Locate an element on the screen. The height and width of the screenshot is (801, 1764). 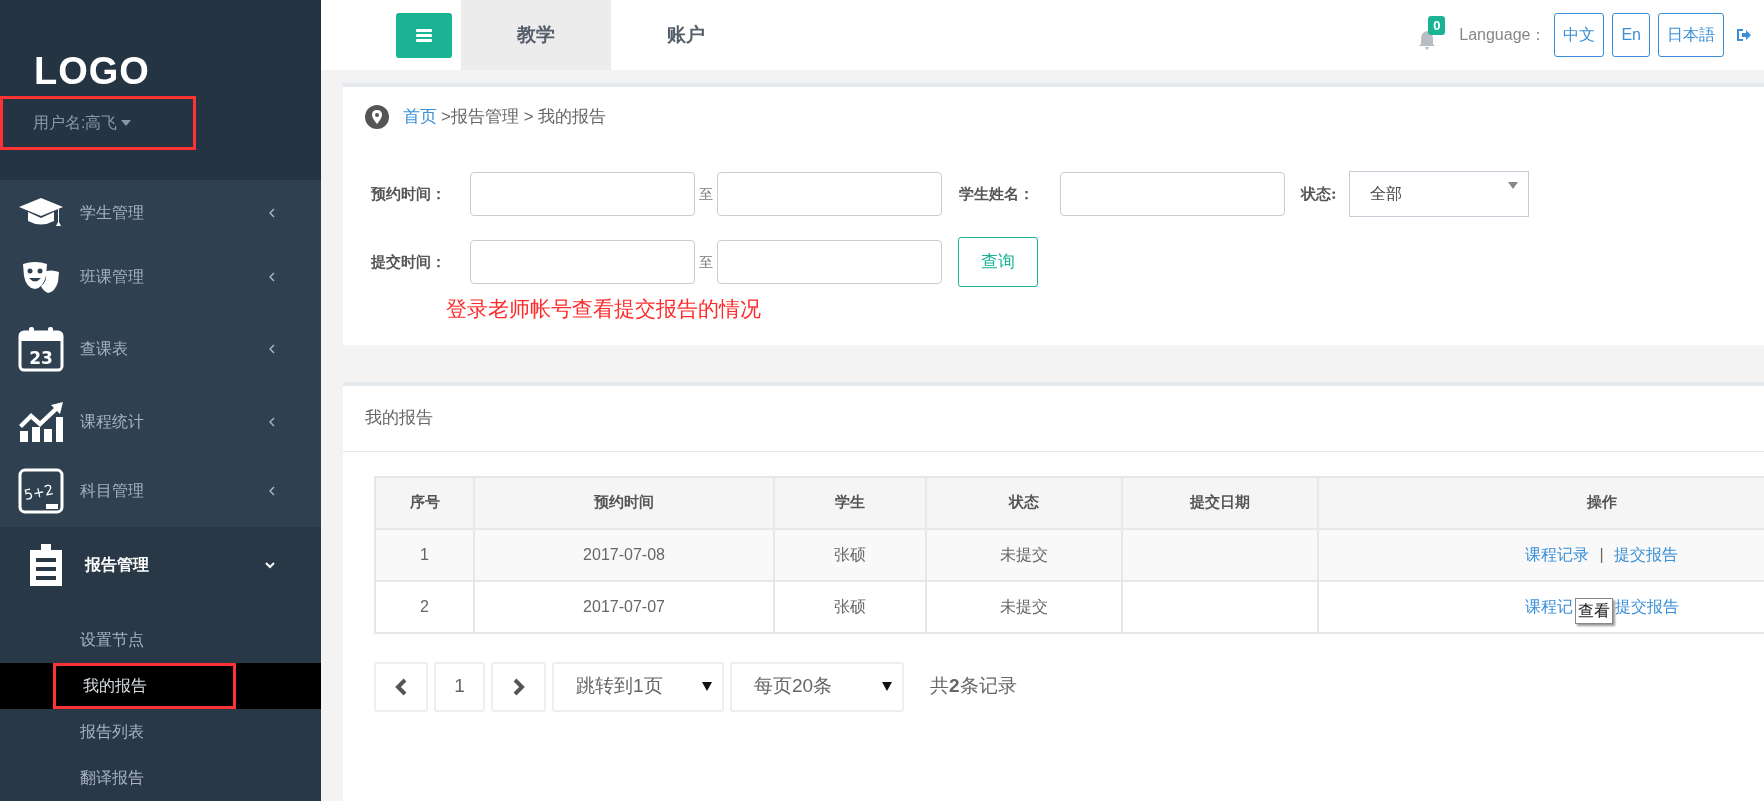
theater-masks-icon is located at coordinates (41, 277).